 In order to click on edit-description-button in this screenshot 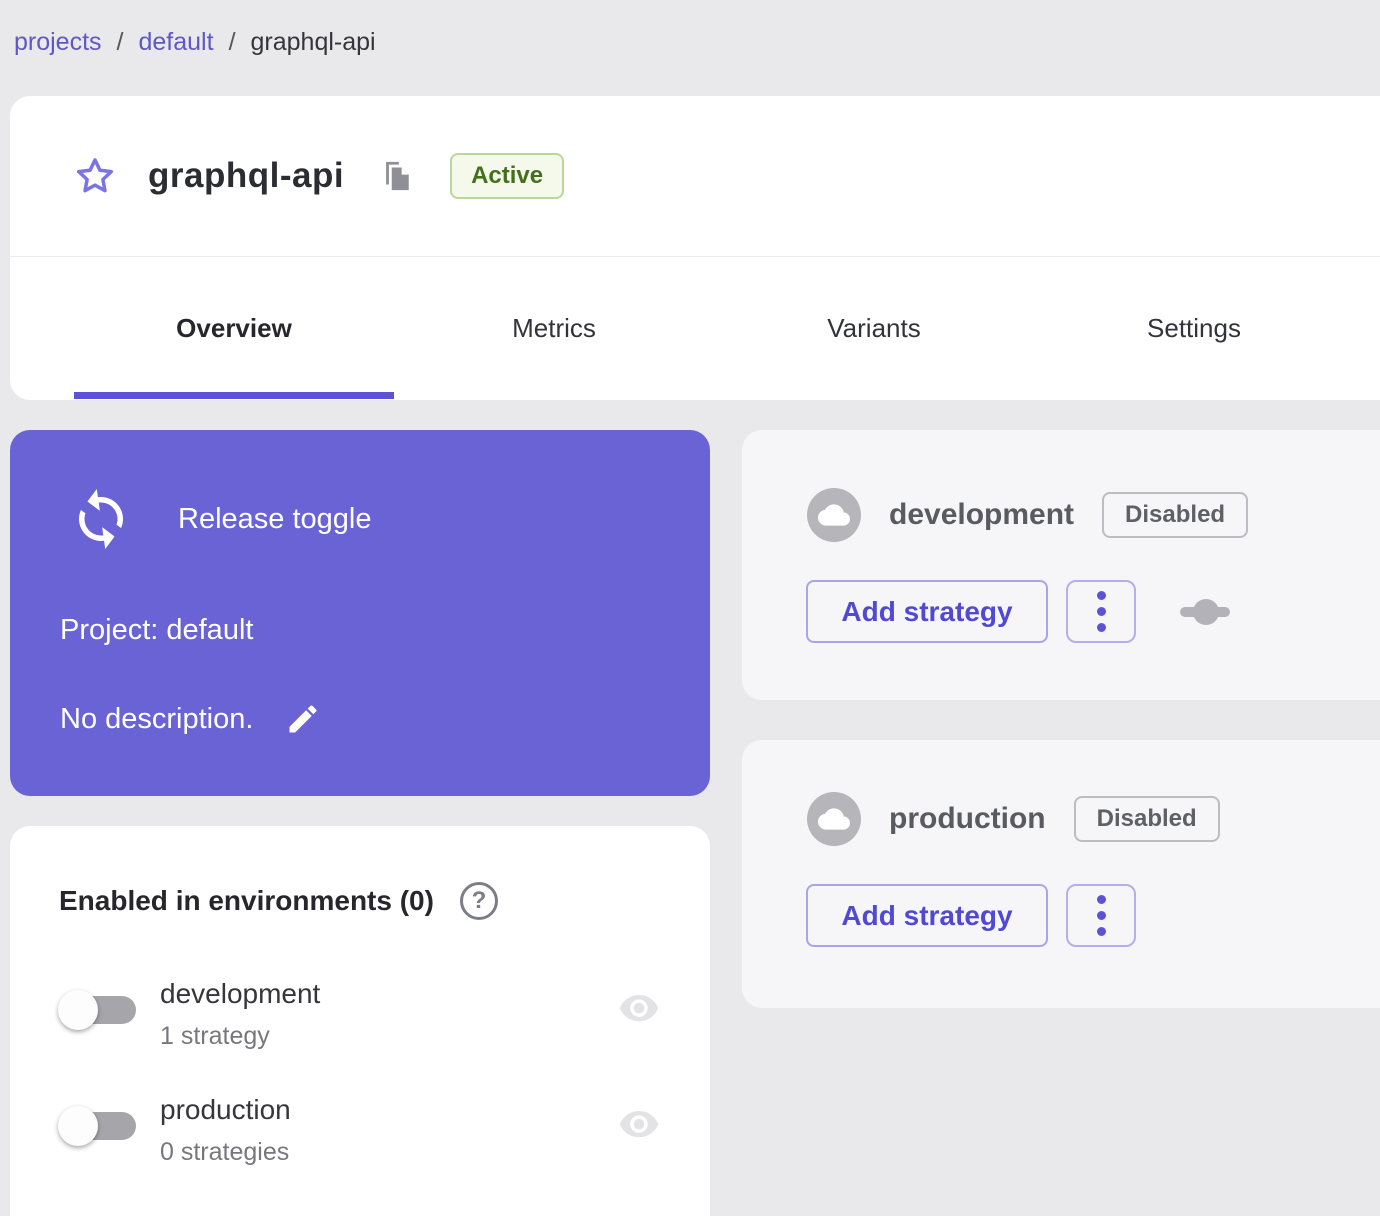, I will do `click(303, 719)`.